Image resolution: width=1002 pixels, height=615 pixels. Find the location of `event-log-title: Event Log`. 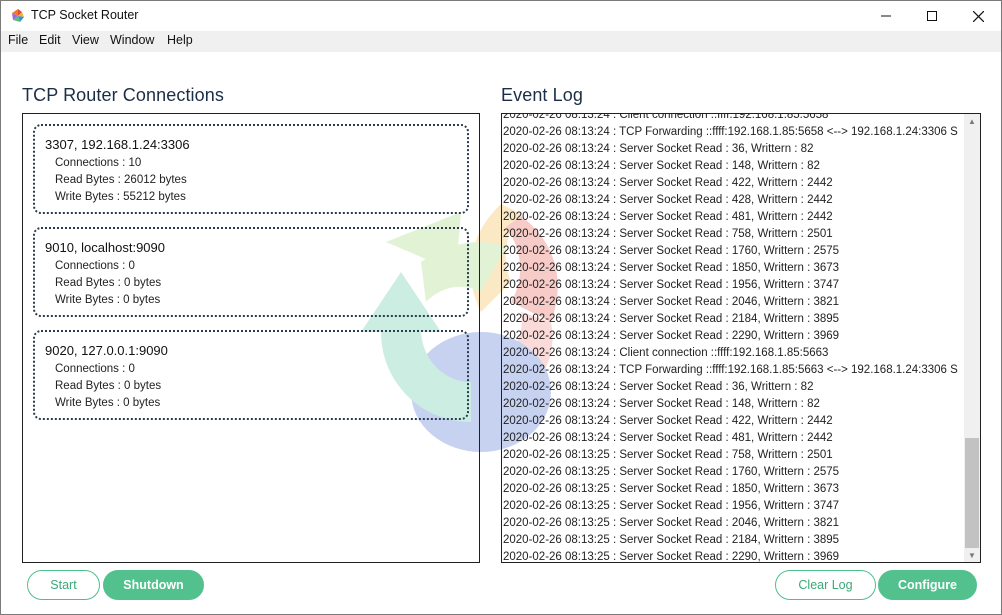

event-log-title: Event Log is located at coordinates (542, 95).